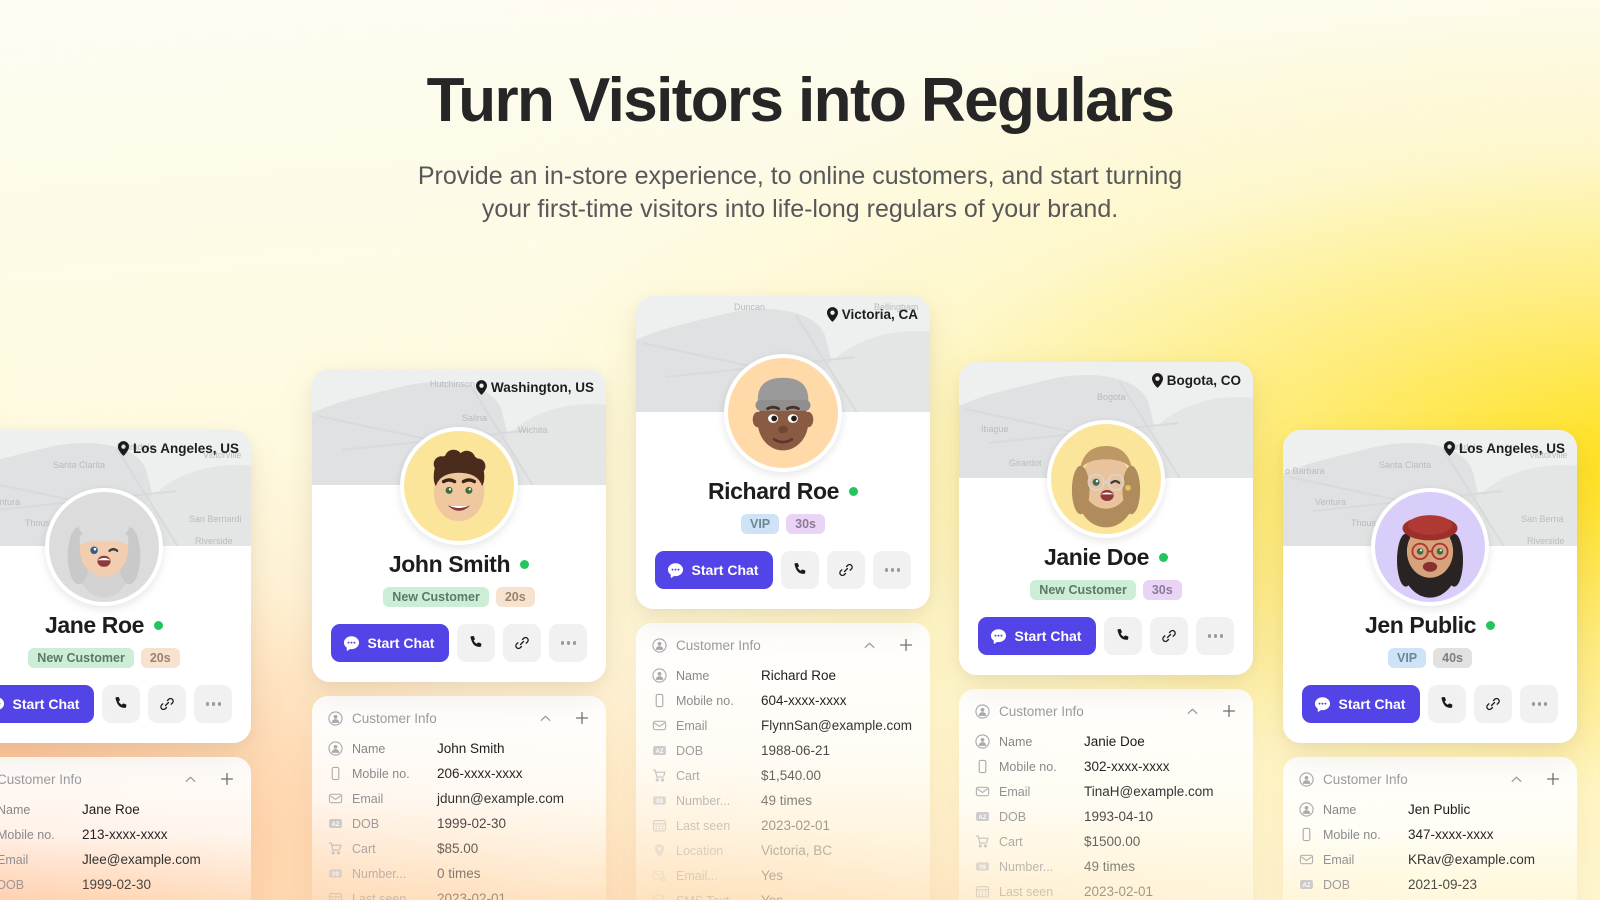  What do you see at coordinates (1430, 658) in the screenshot?
I see `customer-tags: VIP 40s` at bounding box center [1430, 658].